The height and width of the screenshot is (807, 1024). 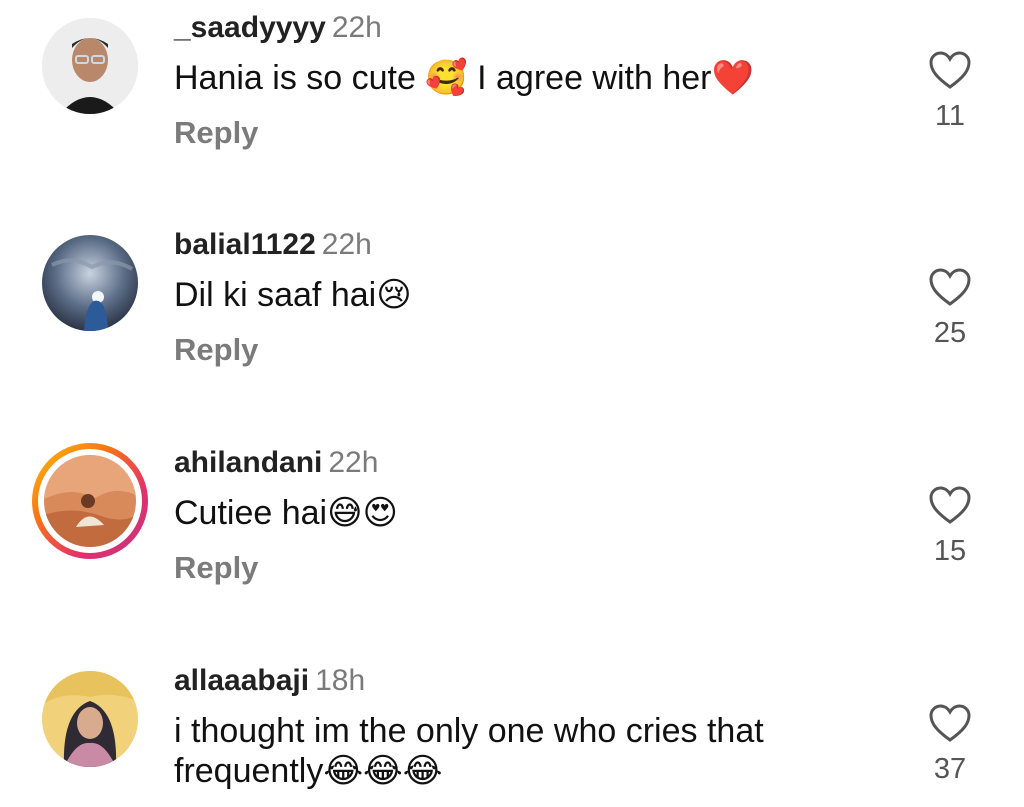 I want to click on comment-meta: _saadyyyy 22h, so click(x=278, y=28).